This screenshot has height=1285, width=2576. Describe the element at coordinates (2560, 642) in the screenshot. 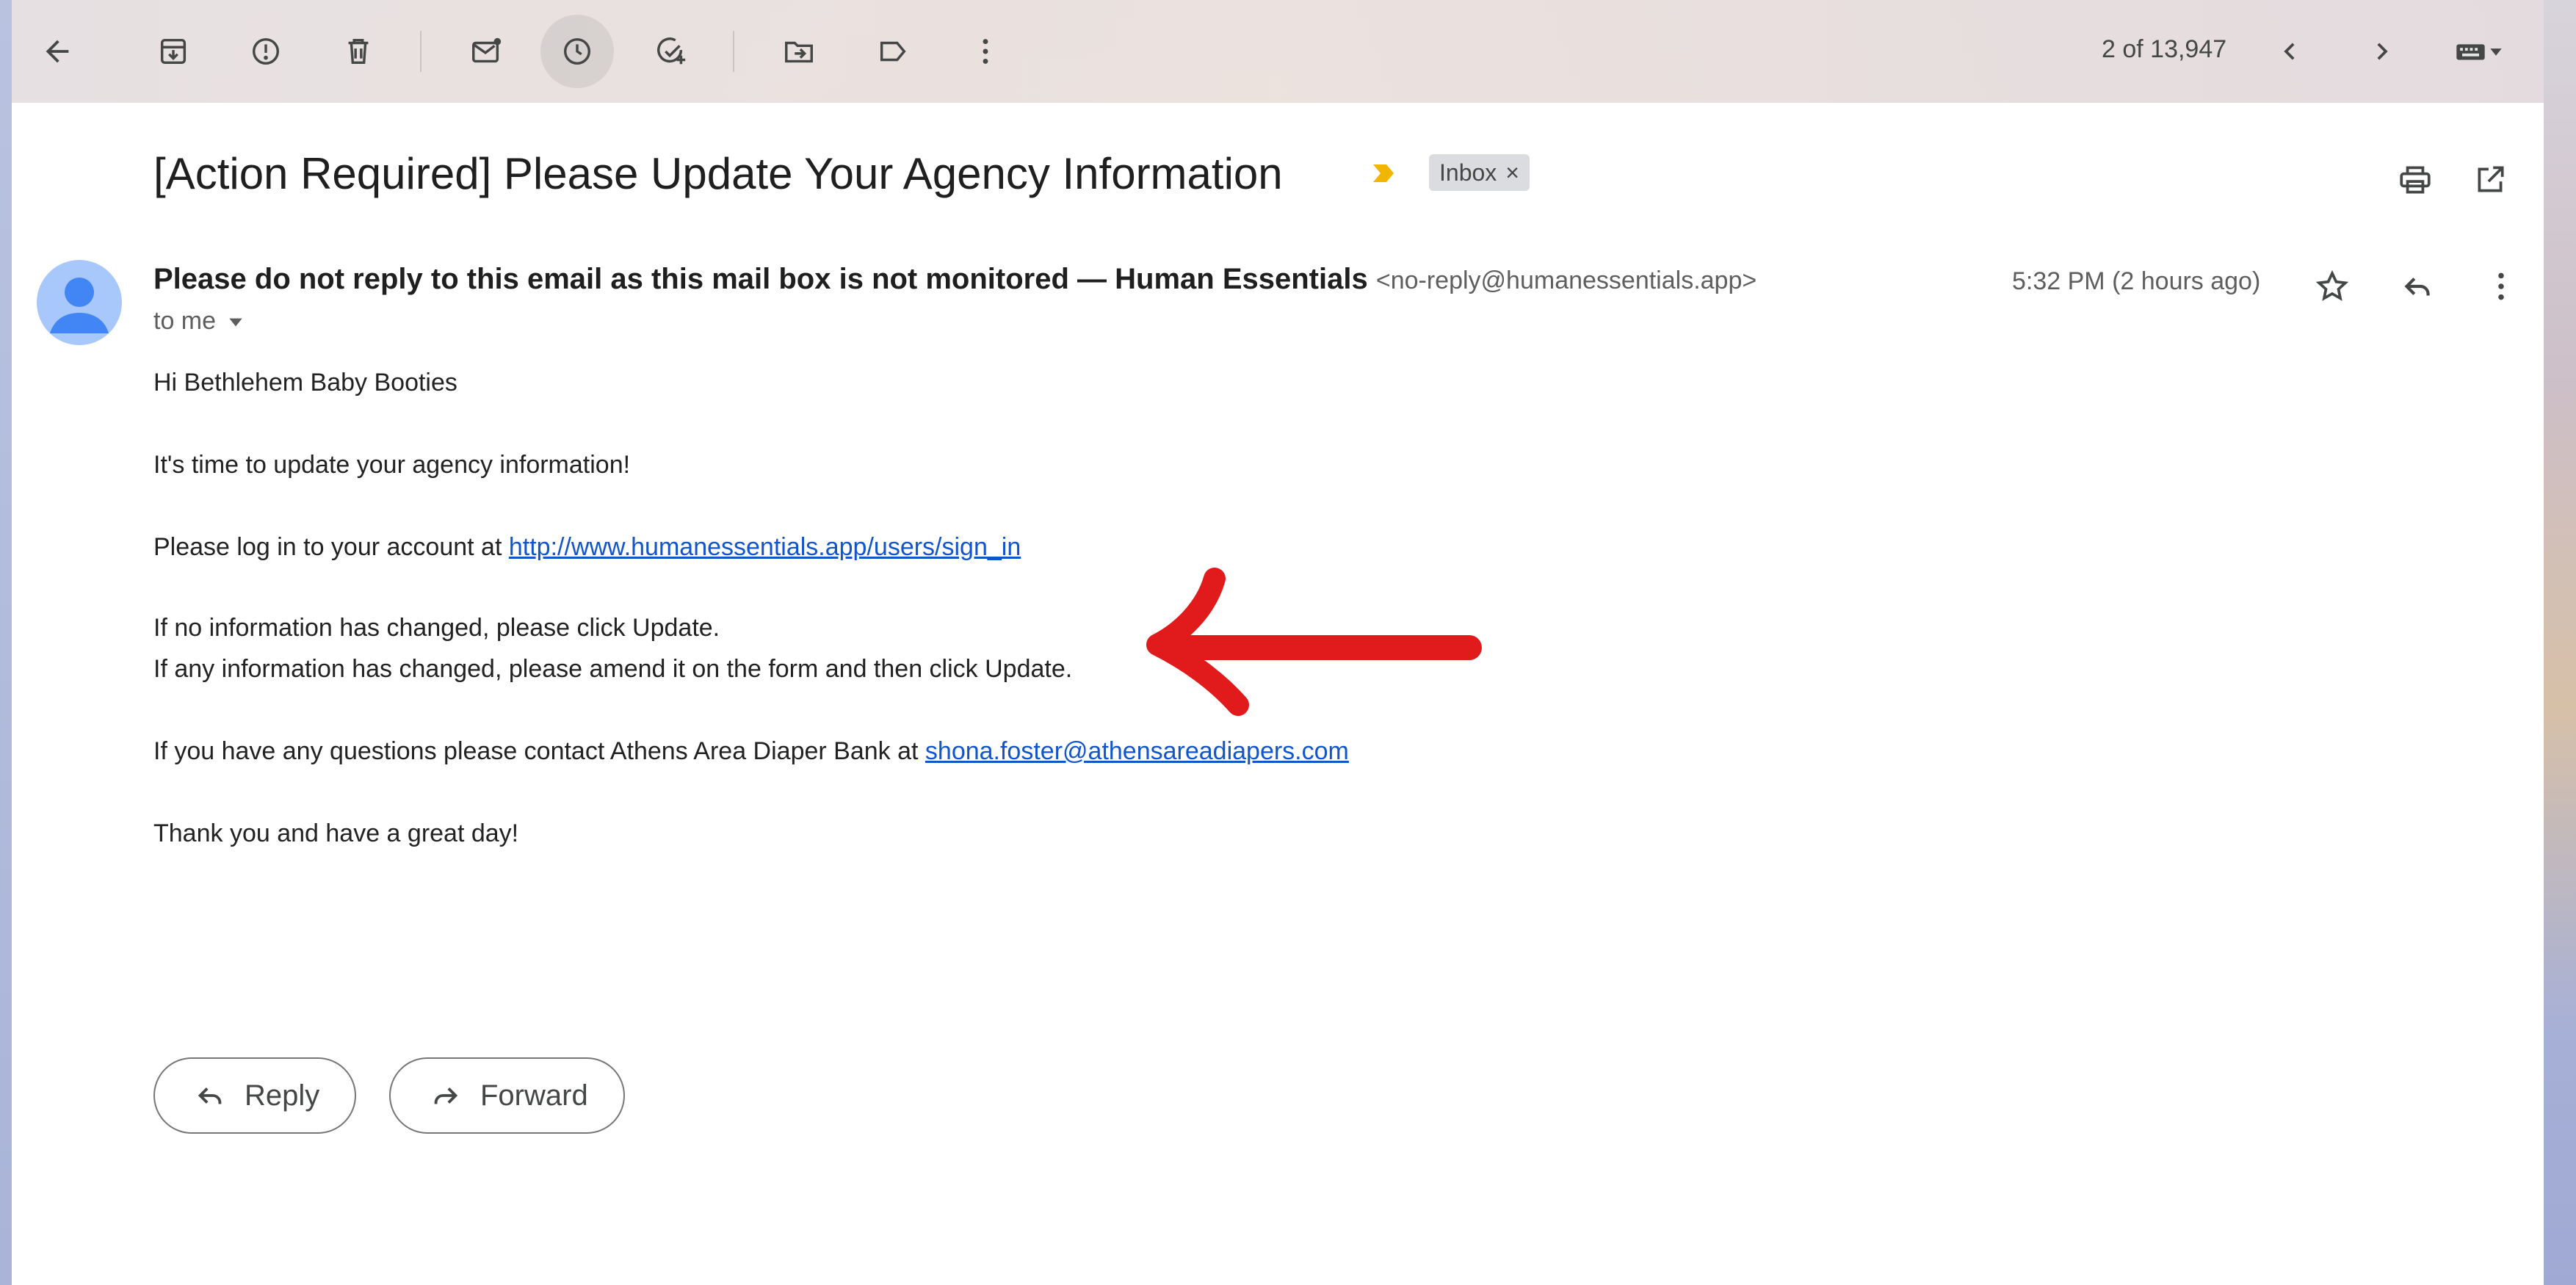

I see `wallpaper-right` at that location.